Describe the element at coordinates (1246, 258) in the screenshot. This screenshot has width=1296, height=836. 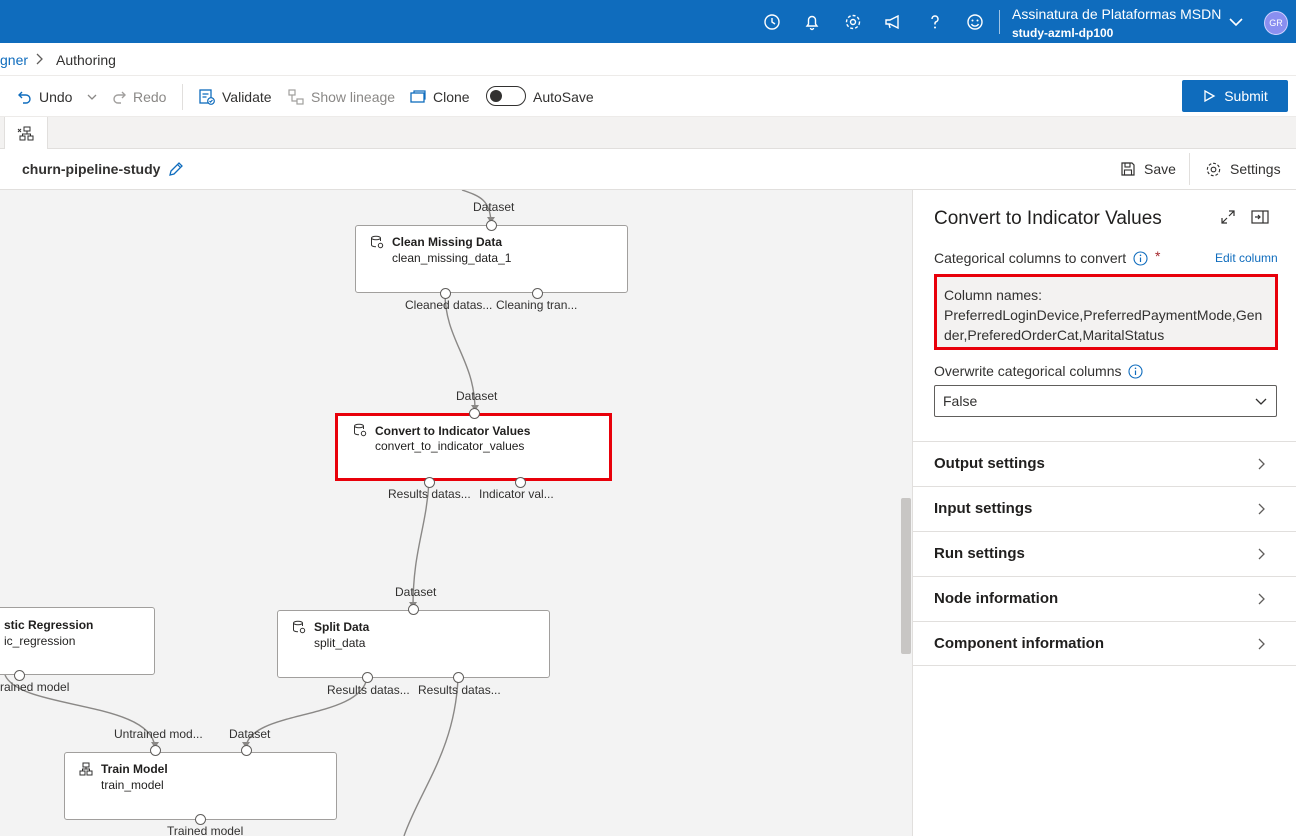
I see `edit-column-link: Edit column` at that location.